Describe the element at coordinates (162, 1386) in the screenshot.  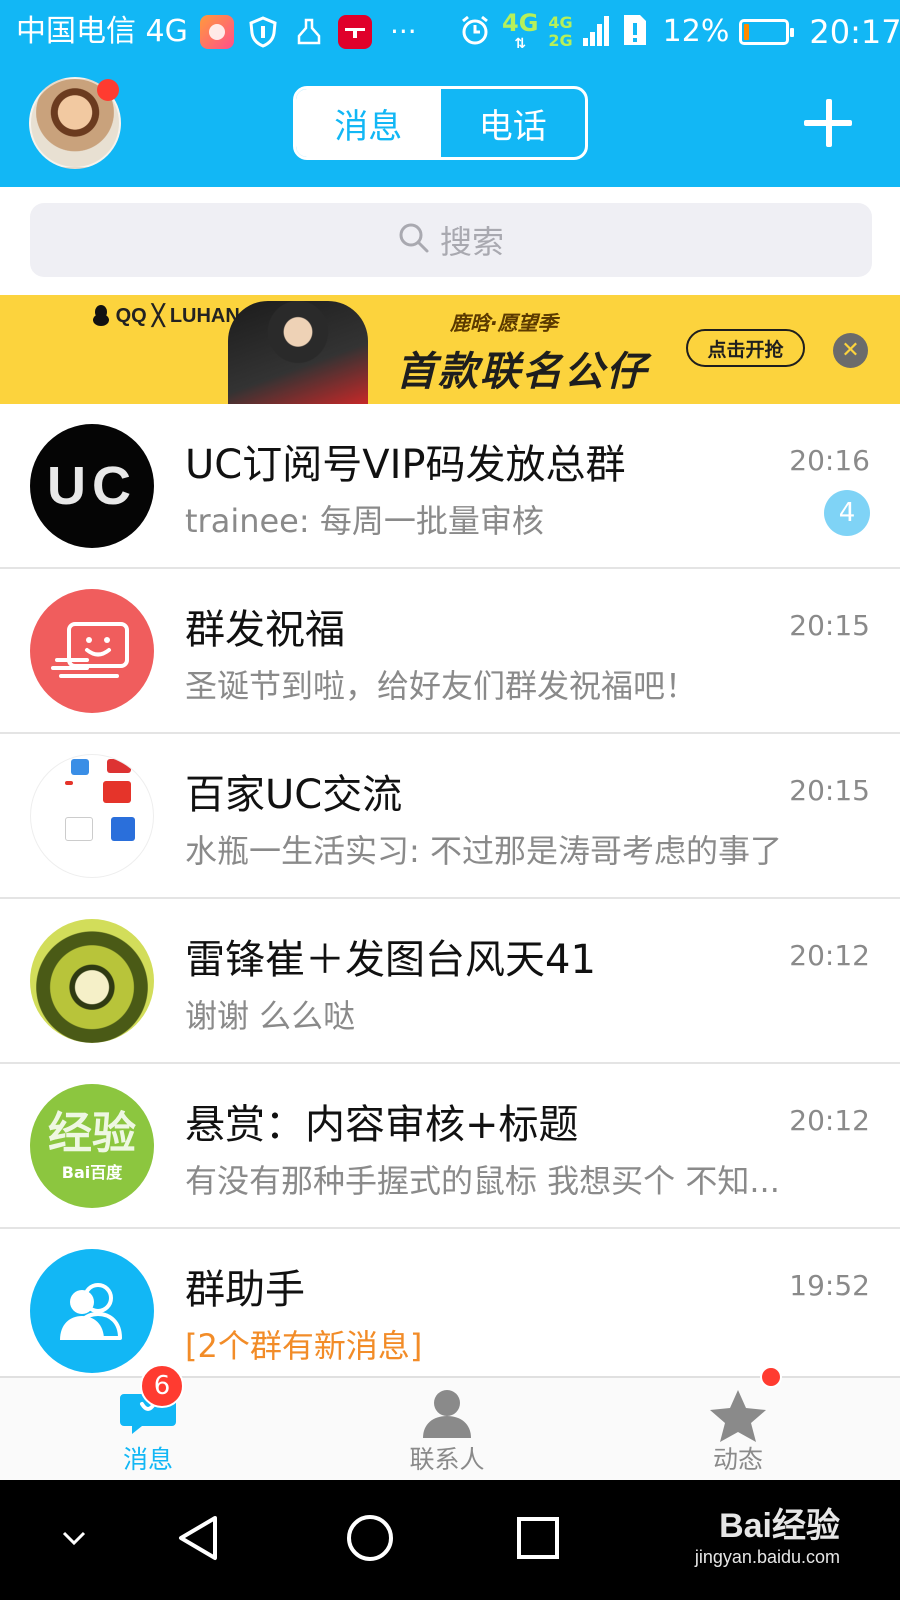
I see `messages-badge: 6` at that location.